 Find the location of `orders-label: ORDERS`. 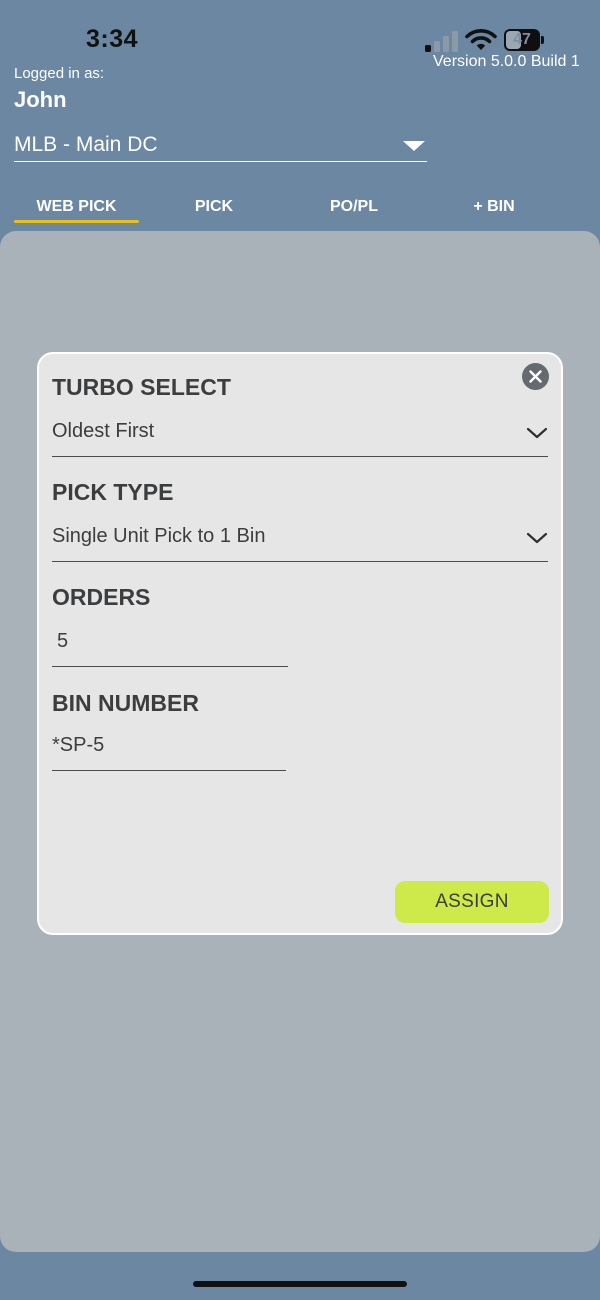

orders-label: ORDERS is located at coordinates (101, 597).